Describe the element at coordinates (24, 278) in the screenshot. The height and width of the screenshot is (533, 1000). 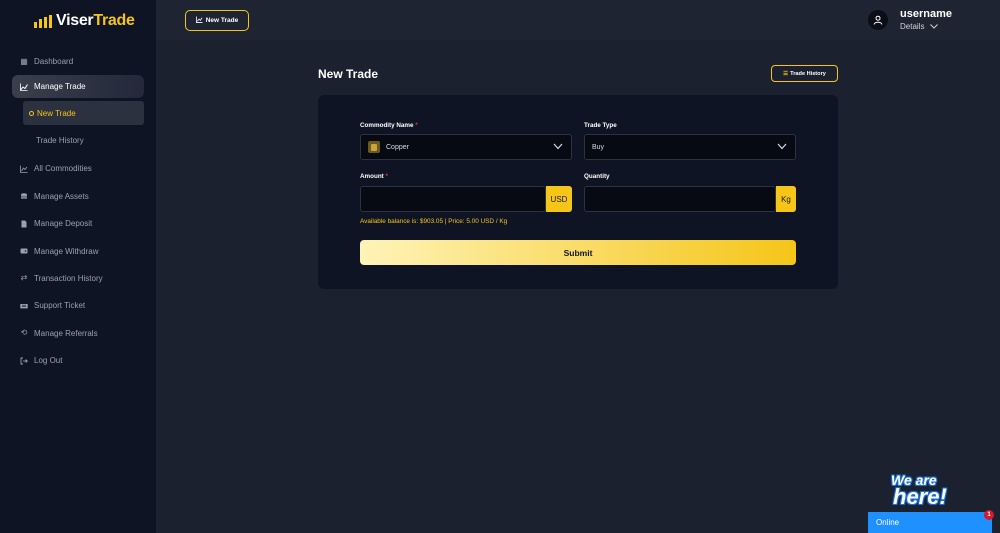
I see `exchange-icon: ⇄` at that location.